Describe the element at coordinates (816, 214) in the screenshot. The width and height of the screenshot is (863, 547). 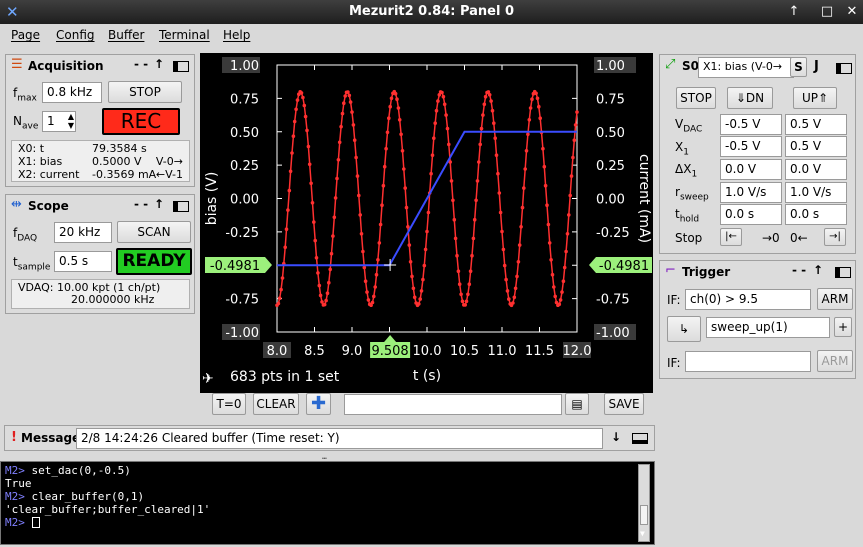
I see `thold-max-input: 0.0 s` at that location.